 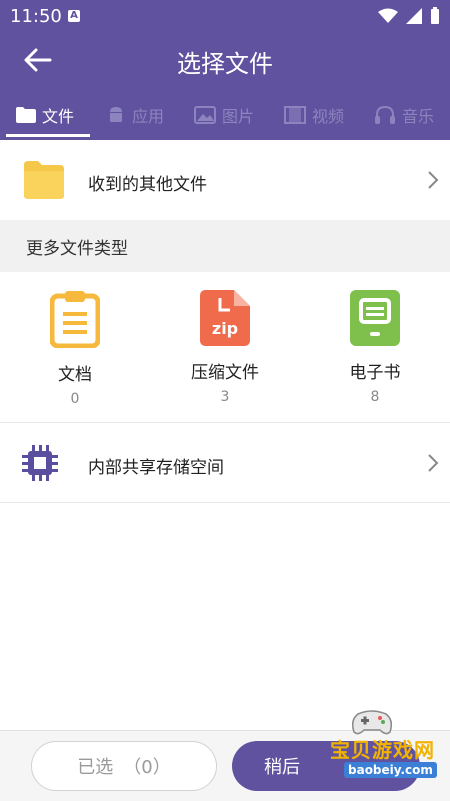 What do you see at coordinates (382, 750) in the screenshot?
I see `watermark-title: 宝贝游戏网` at bounding box center [382, 750].